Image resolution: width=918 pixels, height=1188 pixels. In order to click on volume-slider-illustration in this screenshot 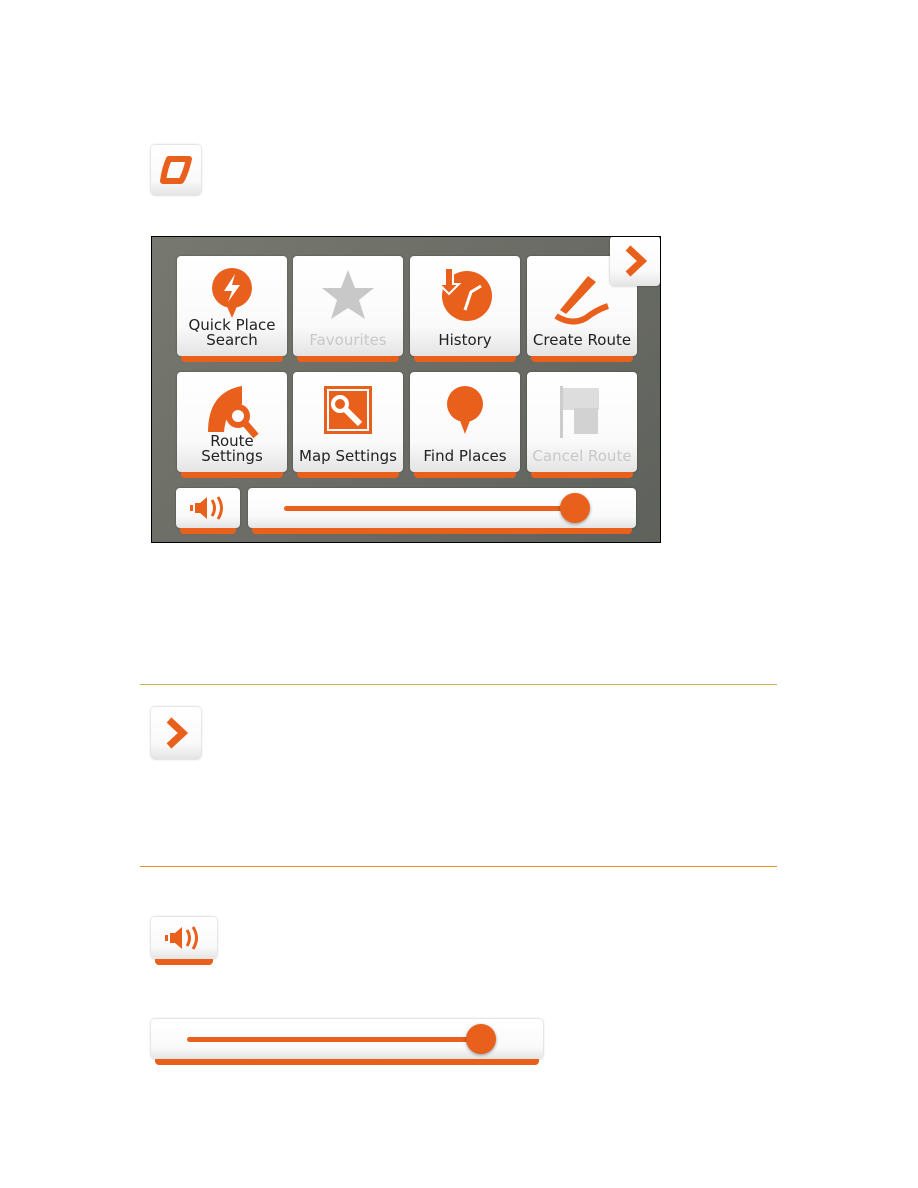, I will do `click(347, 1042)`.